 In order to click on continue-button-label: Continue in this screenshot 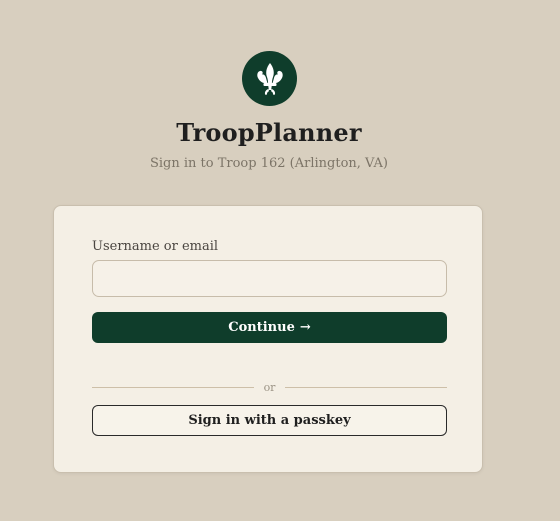, I will do `click(261, 327)`.